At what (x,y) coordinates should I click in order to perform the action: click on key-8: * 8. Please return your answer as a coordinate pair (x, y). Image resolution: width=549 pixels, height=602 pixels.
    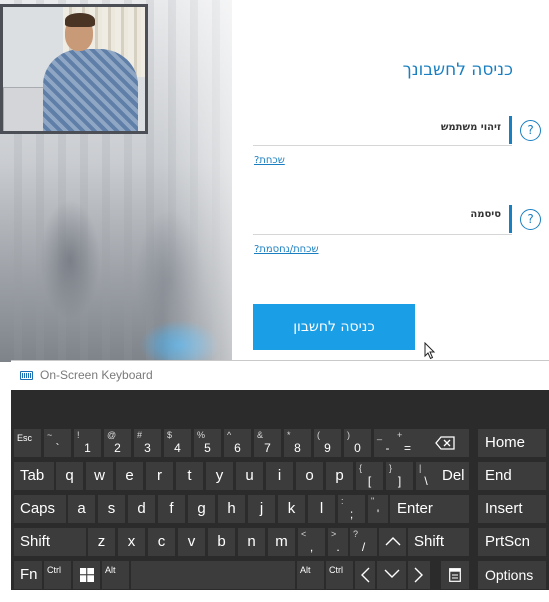
    Looking at the image, I should click on (297, 443).